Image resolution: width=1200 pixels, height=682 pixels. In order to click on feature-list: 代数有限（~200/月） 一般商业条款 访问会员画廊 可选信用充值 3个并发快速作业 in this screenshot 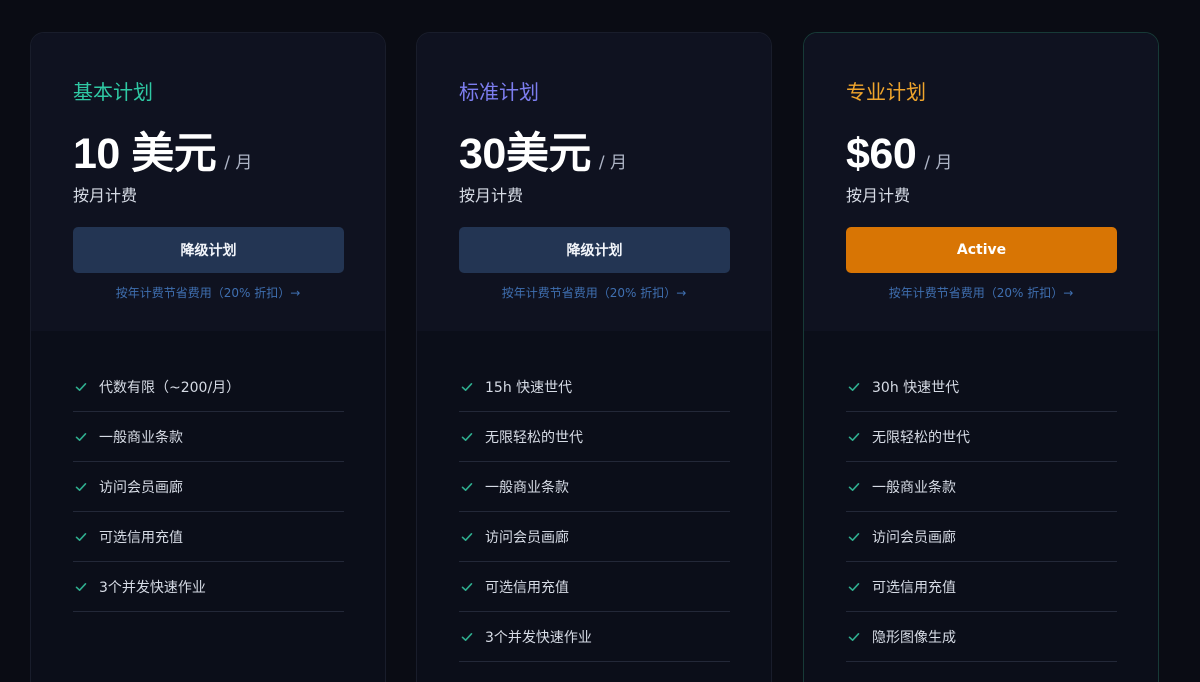, I will do `click(208, 487)`.